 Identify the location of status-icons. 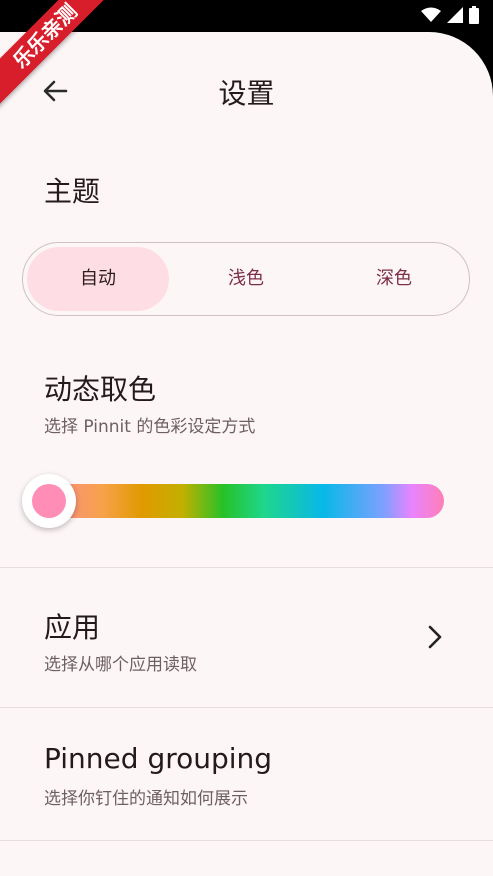
(450, 15).